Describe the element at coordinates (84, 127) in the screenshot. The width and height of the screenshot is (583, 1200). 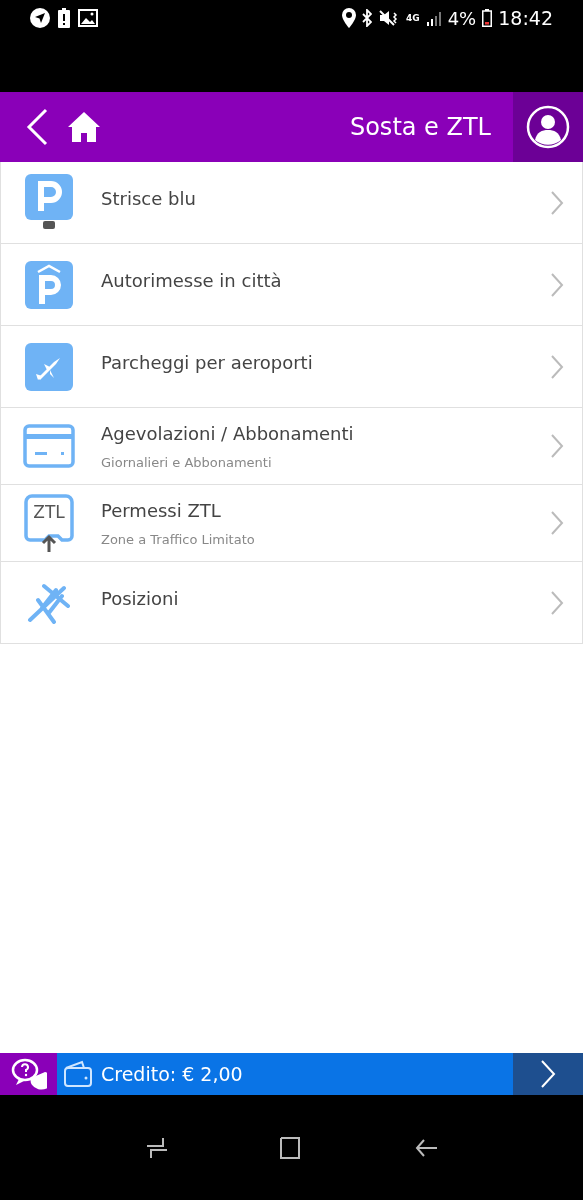
I see `home-icon` at that location.